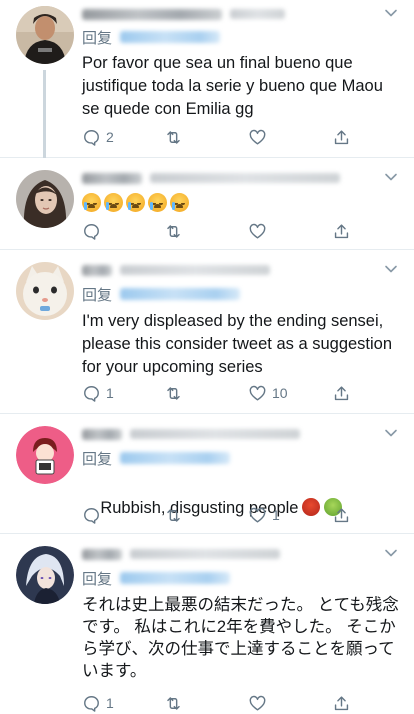 The image size is (414, 714). What do you see at coordinates (227, 137) in the screenshot?
I see `tweet-actions: 2` at bounding box center [227, 137].